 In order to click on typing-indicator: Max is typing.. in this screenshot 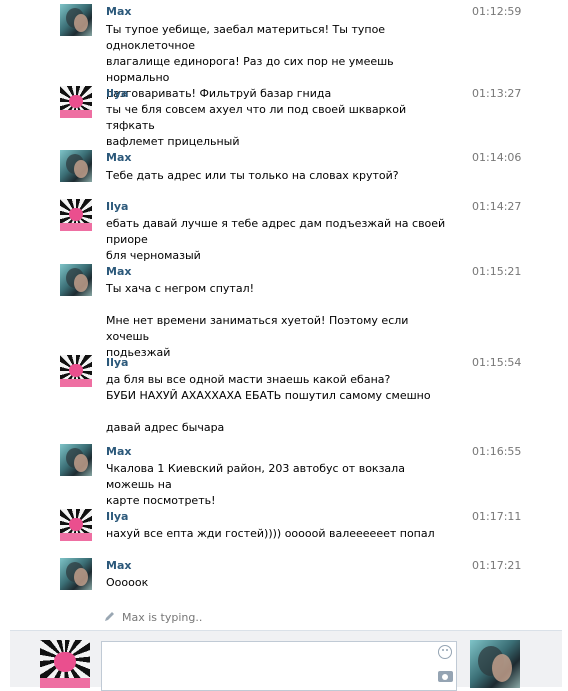, I will do `click(153, 617)`.